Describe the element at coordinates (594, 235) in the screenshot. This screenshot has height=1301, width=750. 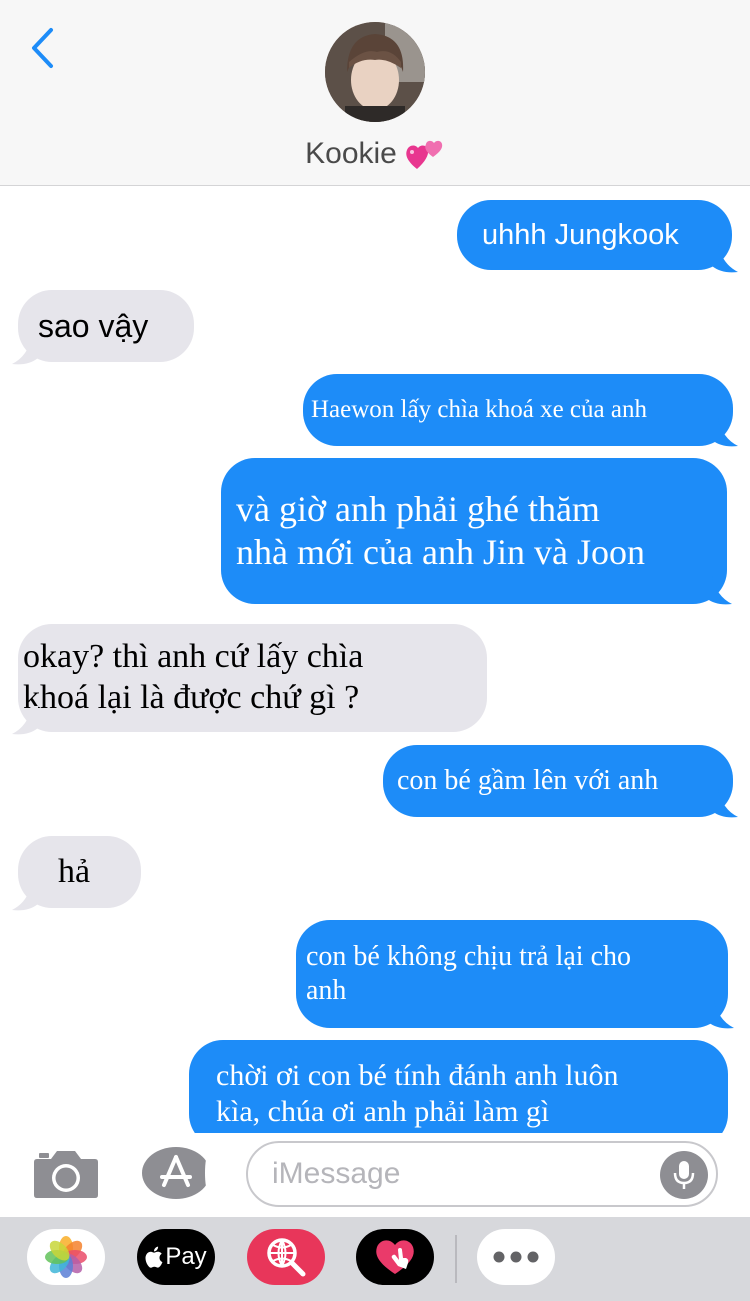
I see `outgoing-message: uhhh Jungkook` at that location.